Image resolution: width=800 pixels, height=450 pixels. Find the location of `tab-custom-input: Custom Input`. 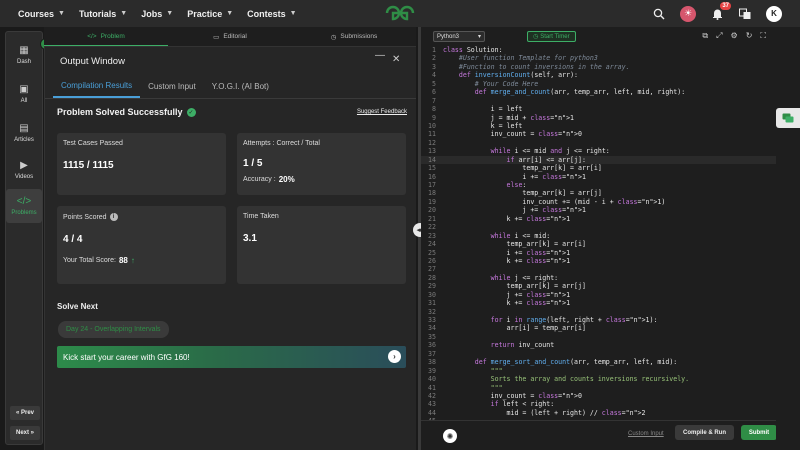

tab-custom-input: Custom Input is located at coordinates (172, 86).